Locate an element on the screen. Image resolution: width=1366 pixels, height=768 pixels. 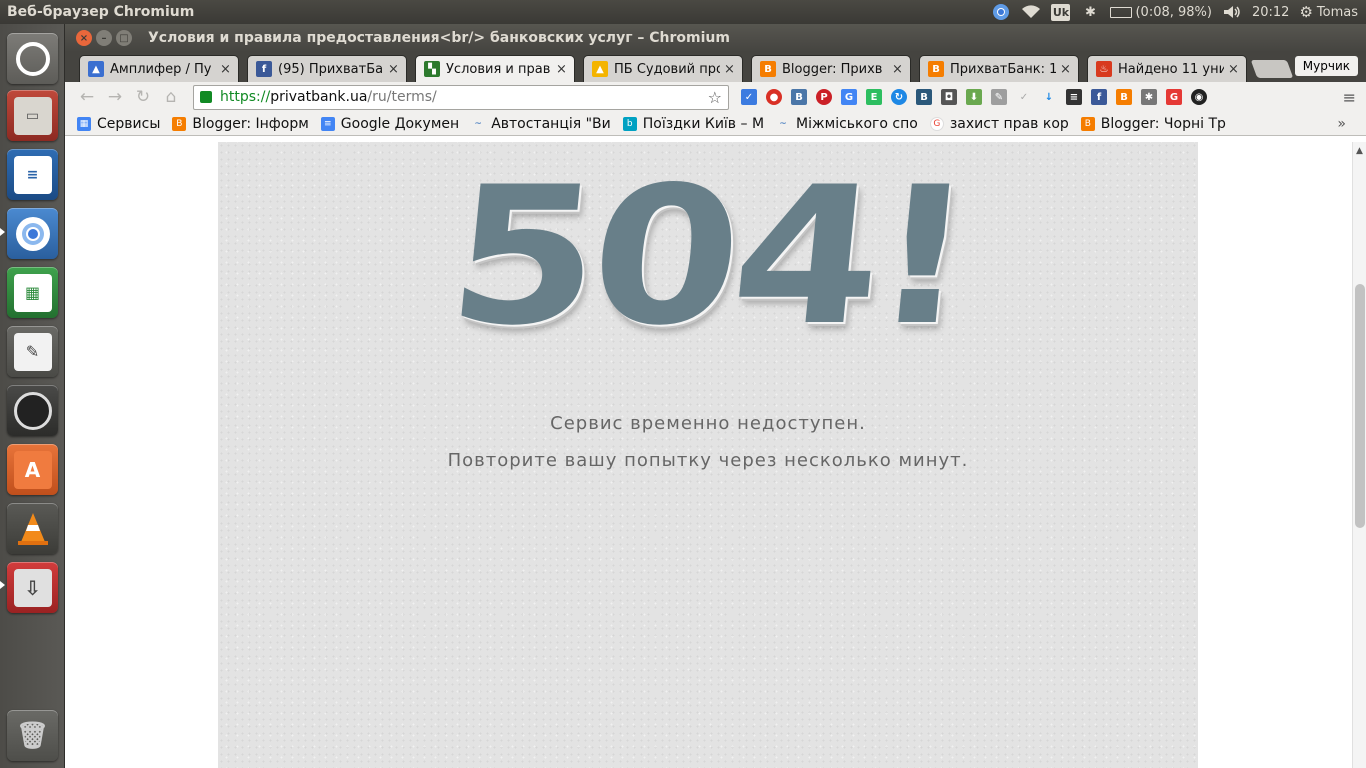
file-cabinet-icon: ▭ is located at coordinates (32, 115).